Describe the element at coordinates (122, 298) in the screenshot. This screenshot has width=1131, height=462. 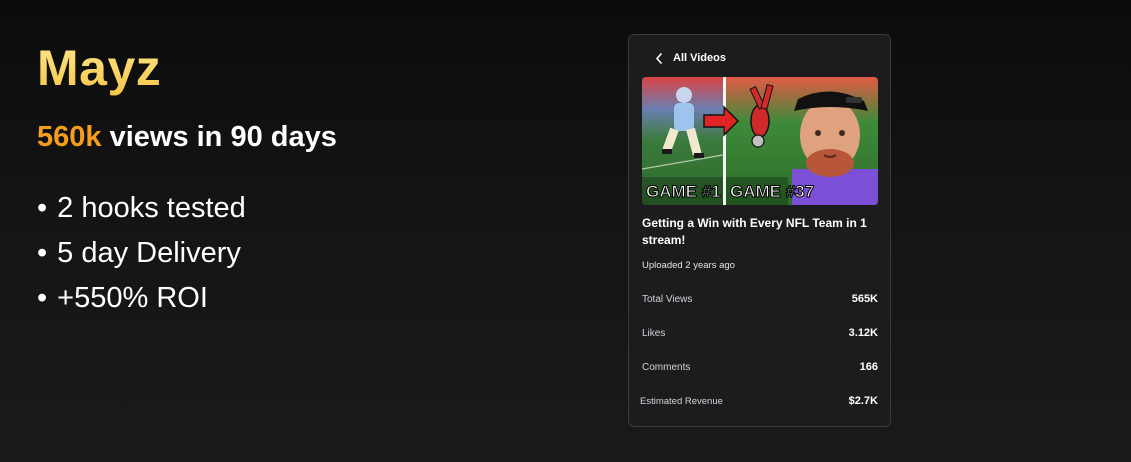
I see `list-item: • +550% ROI` at that location.